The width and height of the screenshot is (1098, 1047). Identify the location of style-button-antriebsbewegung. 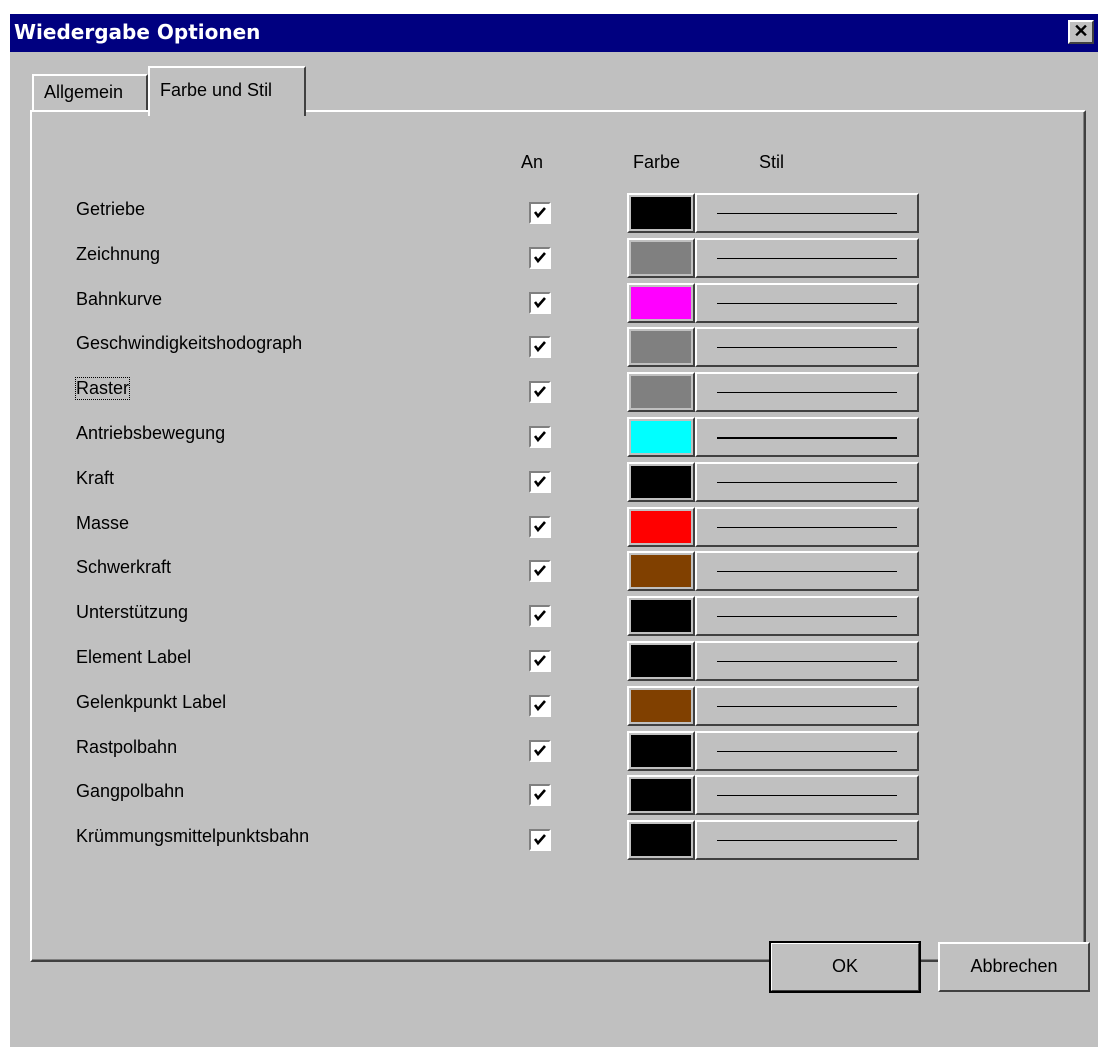
(807, 437).